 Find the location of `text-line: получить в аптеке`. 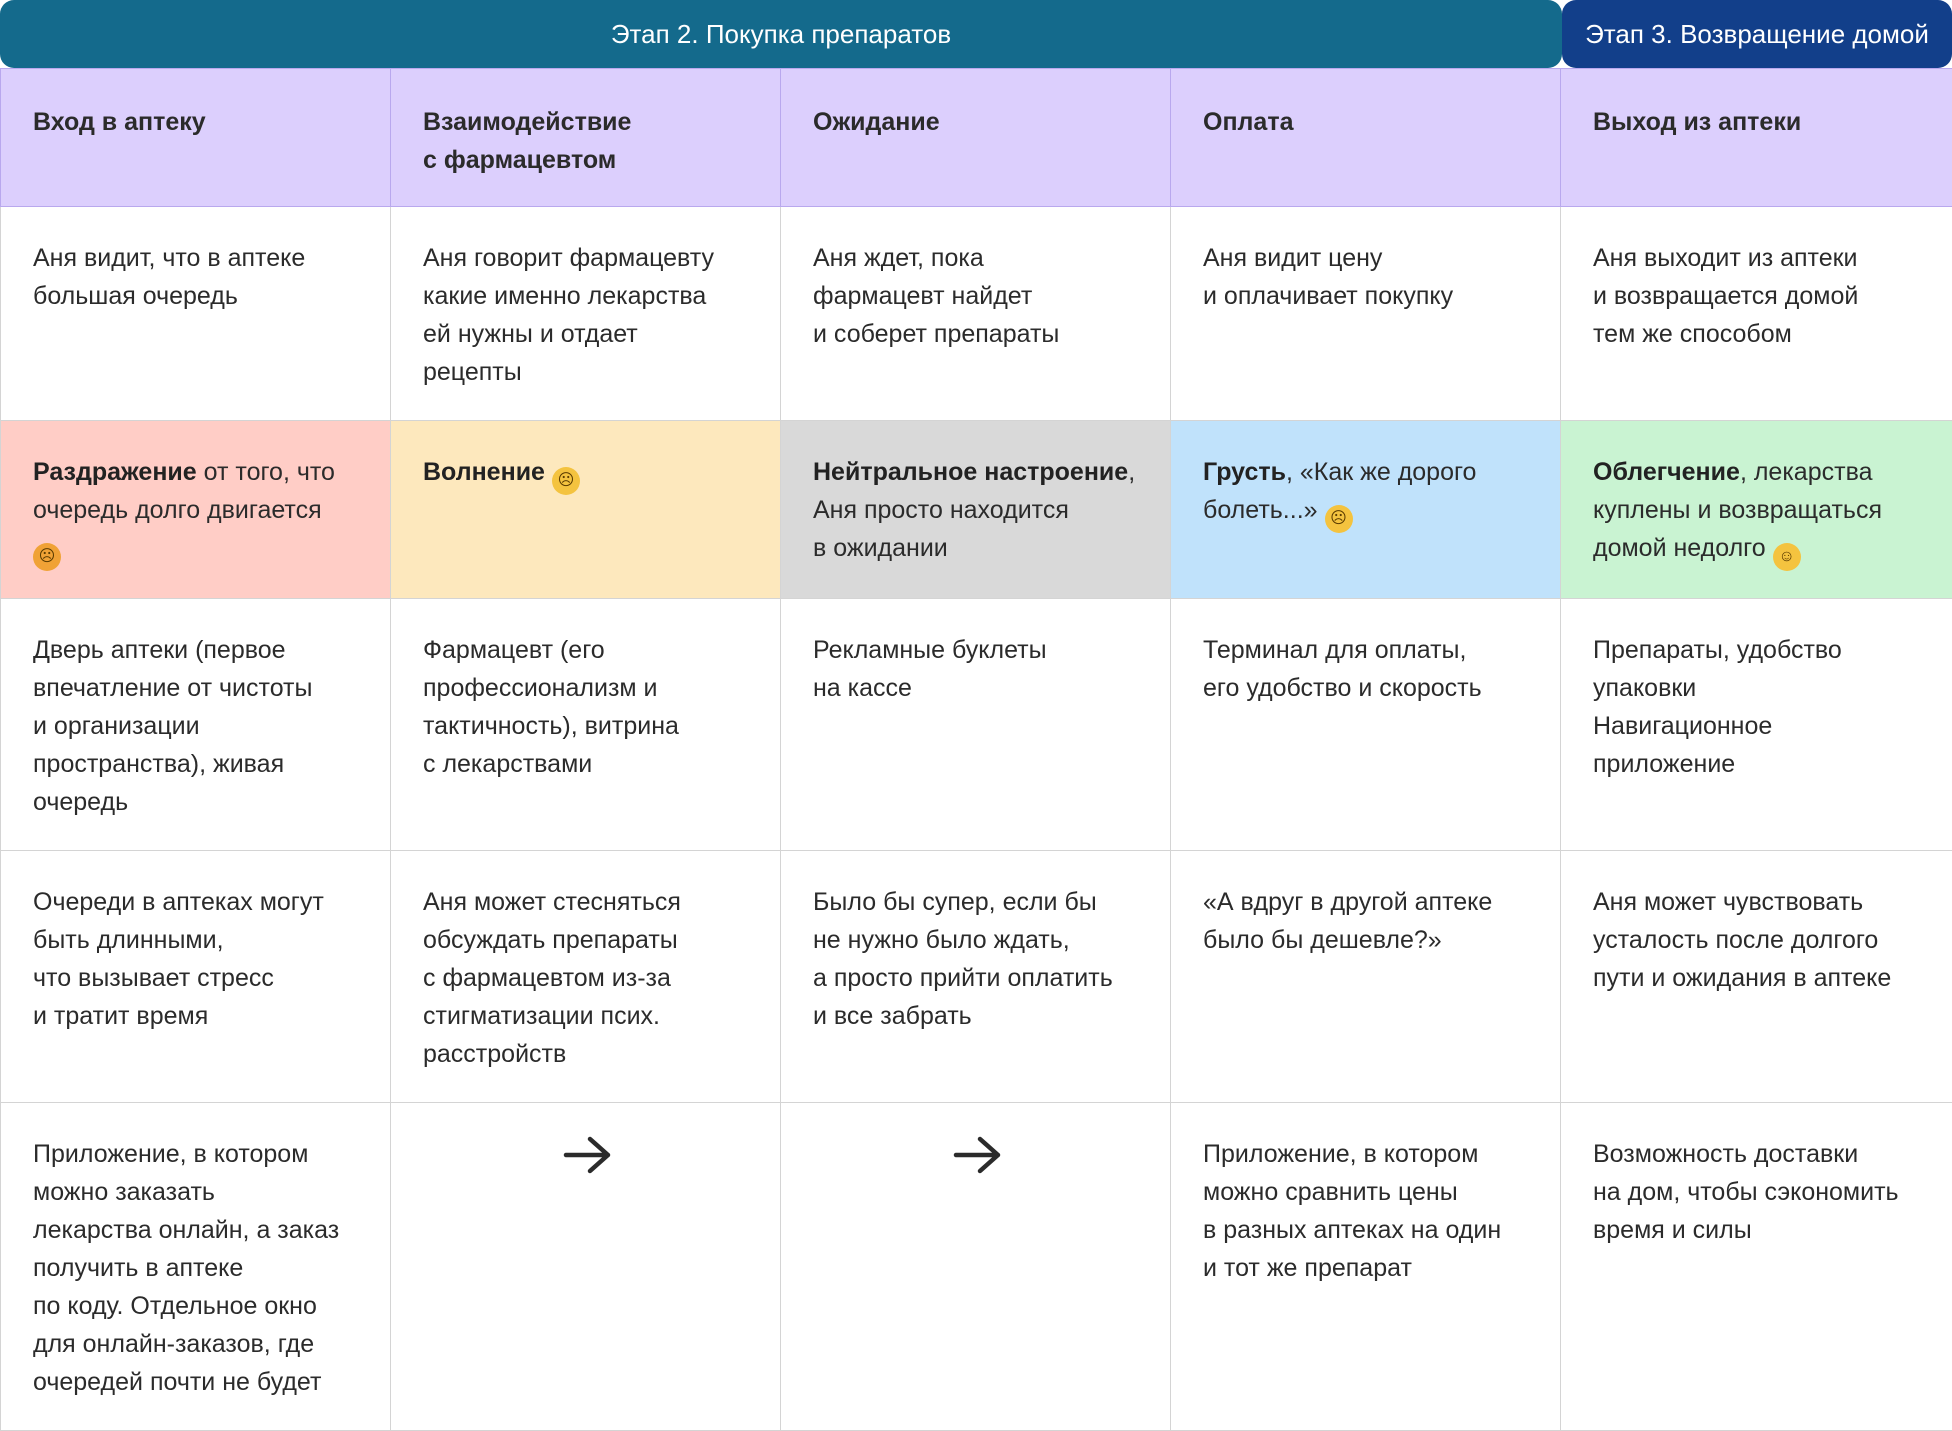

text-line: получить в аптеке is located at coordinates (197, 1268).